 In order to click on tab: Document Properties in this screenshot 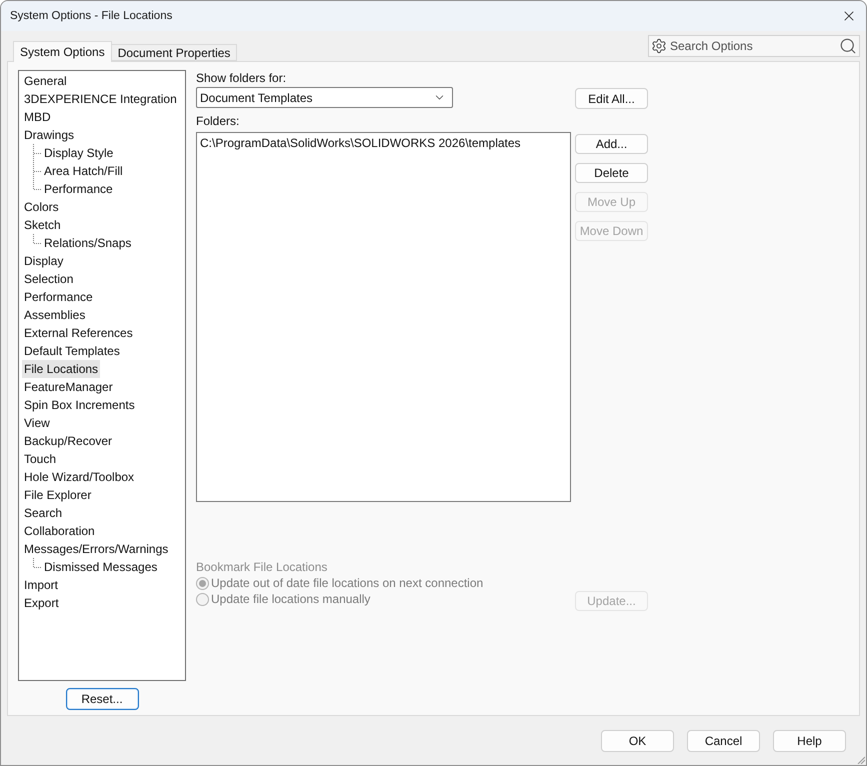, I will do `click(174, 52)`.